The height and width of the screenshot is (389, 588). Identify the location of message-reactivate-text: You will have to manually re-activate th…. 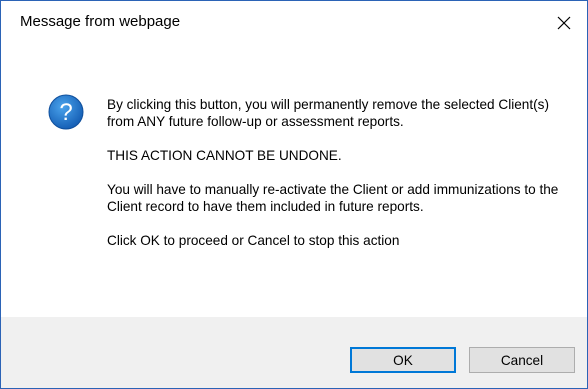
(333, 198).